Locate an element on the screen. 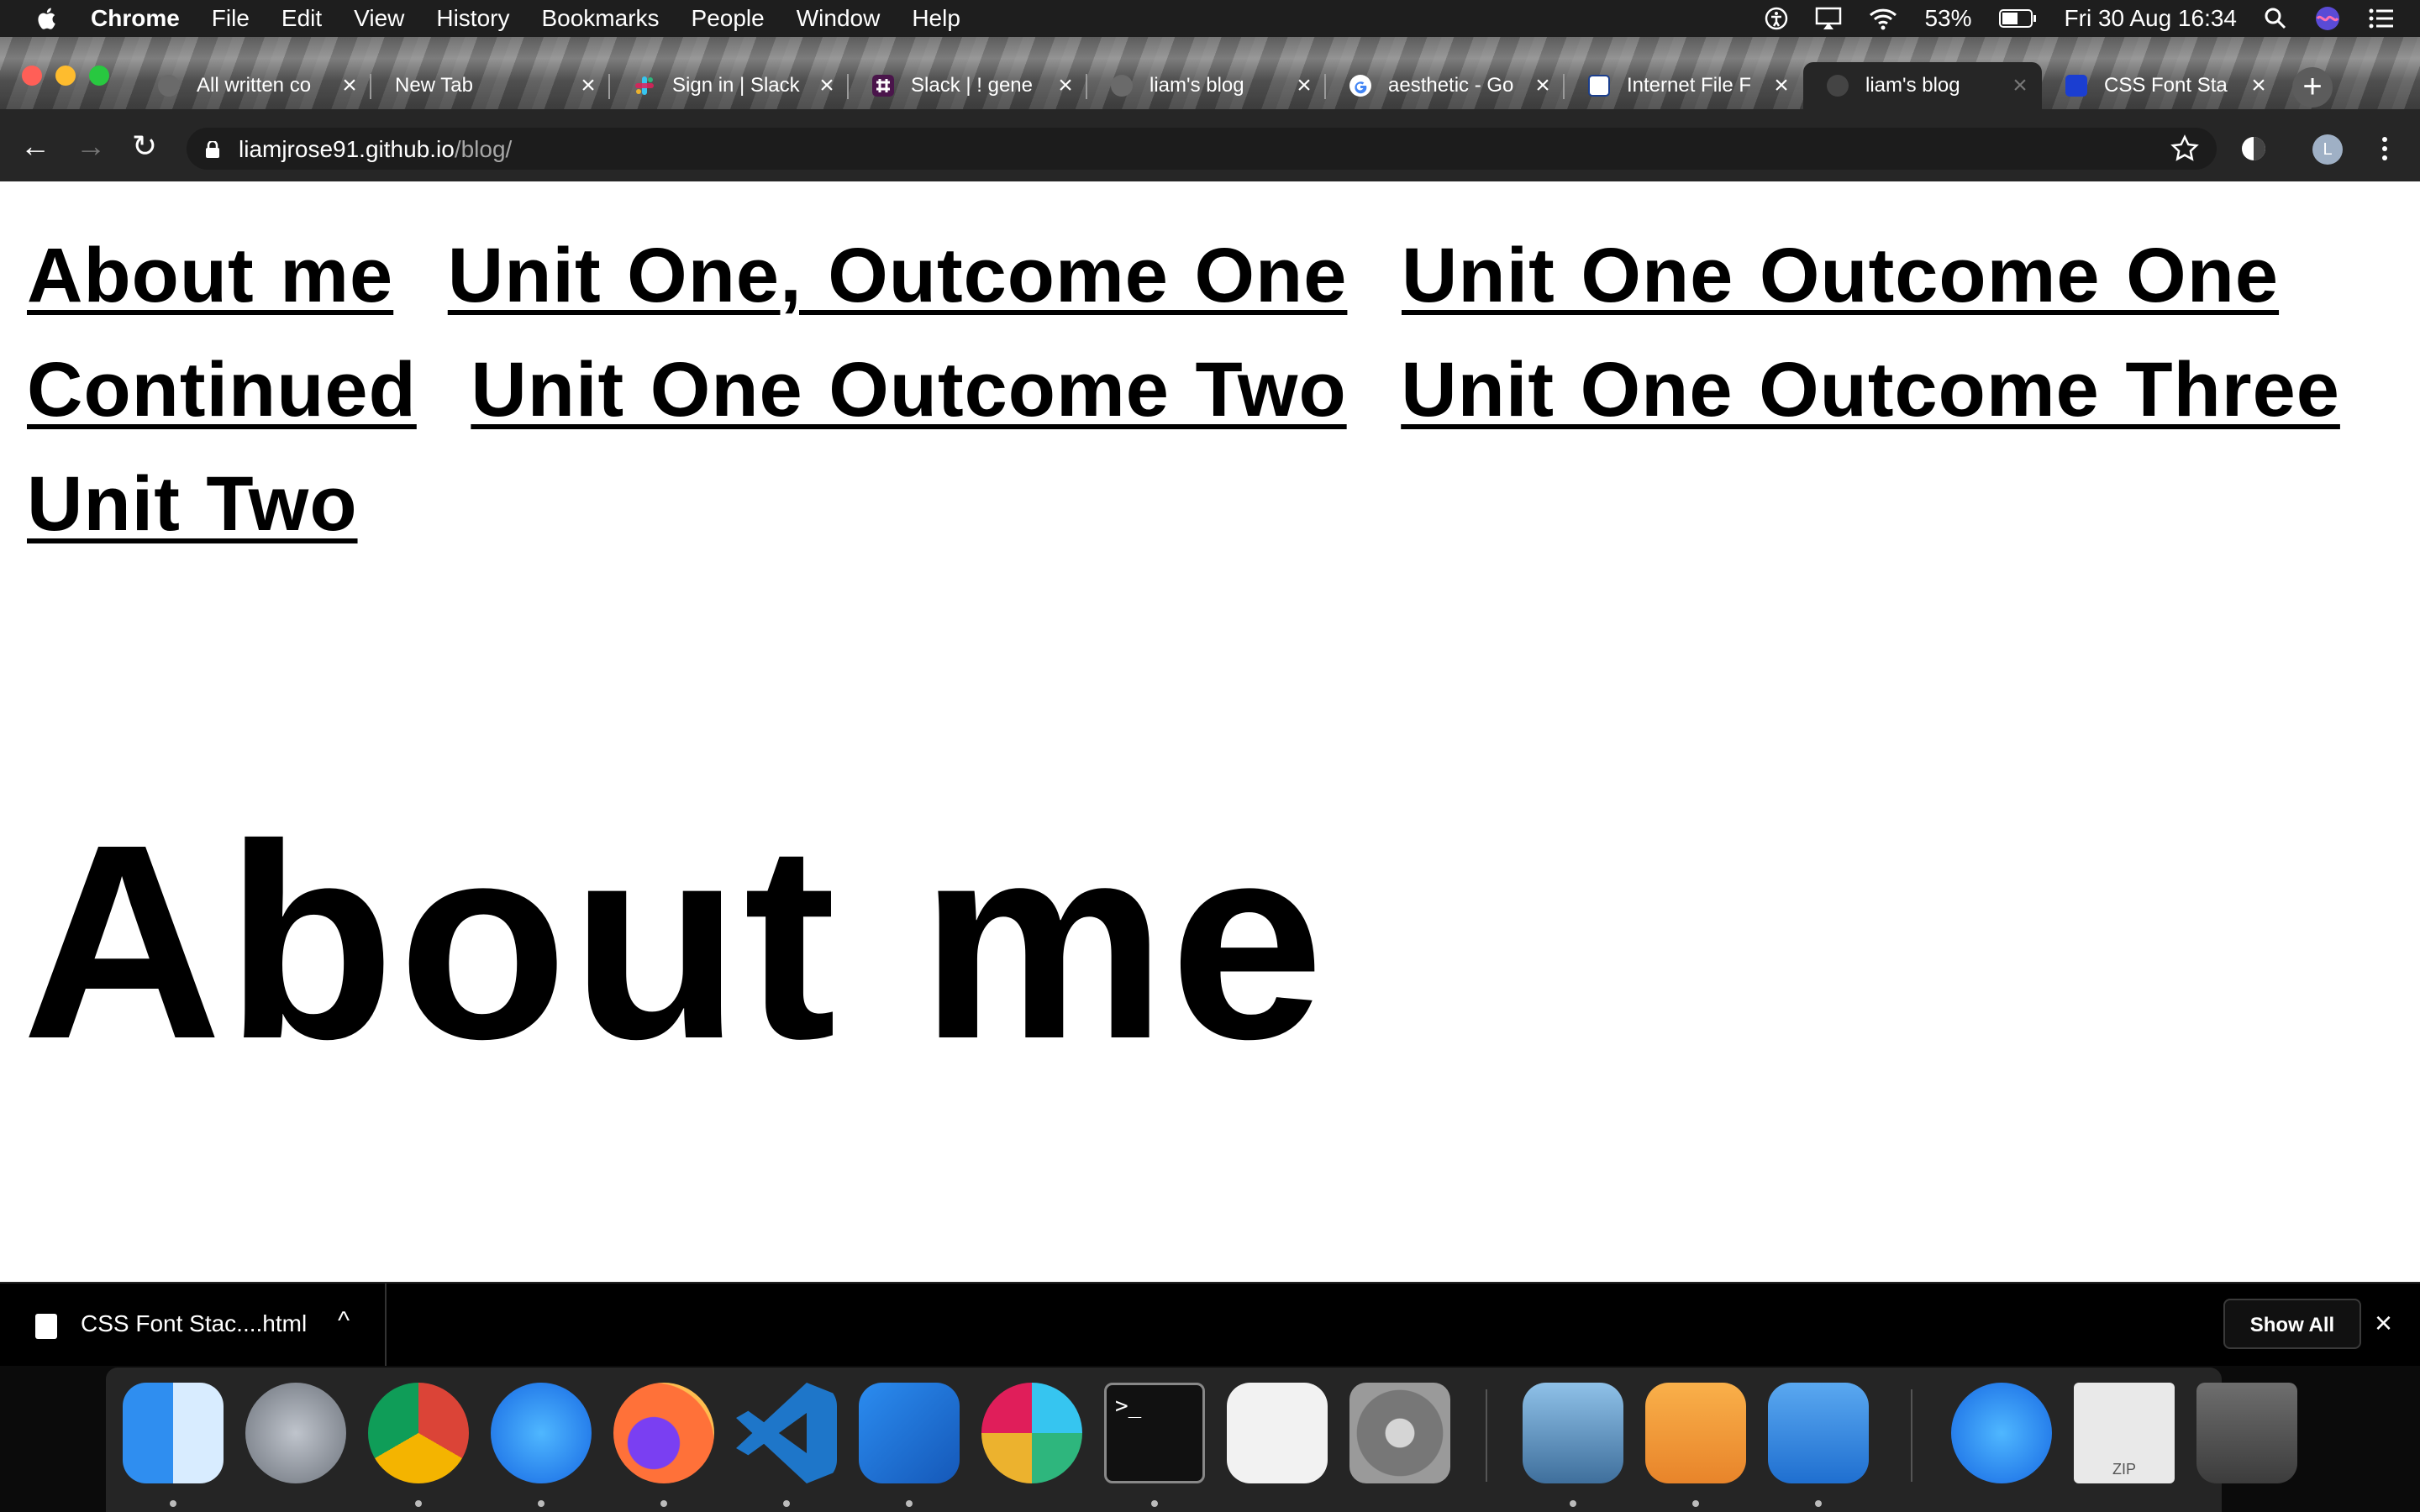  app-store-downloads-icon is located at coordinates (2001, 1433).